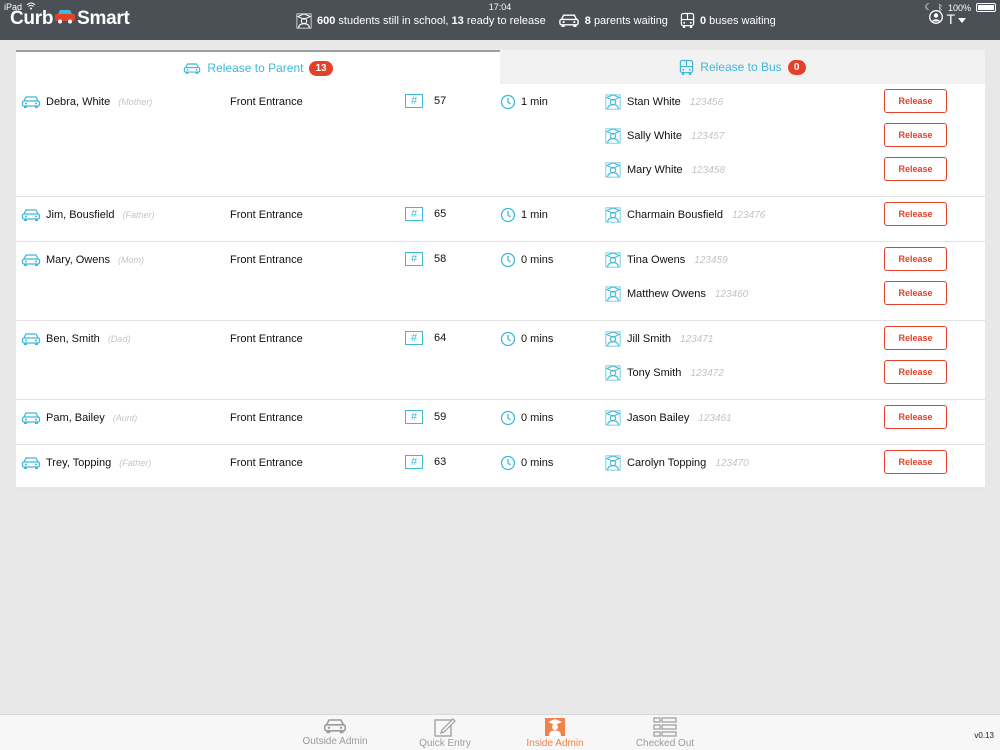 The height and width of the screenshot is (750, 1000). Describe the element at coordinates (654, 102) in the screenshot. I see `student-name: Stan White` at that location.